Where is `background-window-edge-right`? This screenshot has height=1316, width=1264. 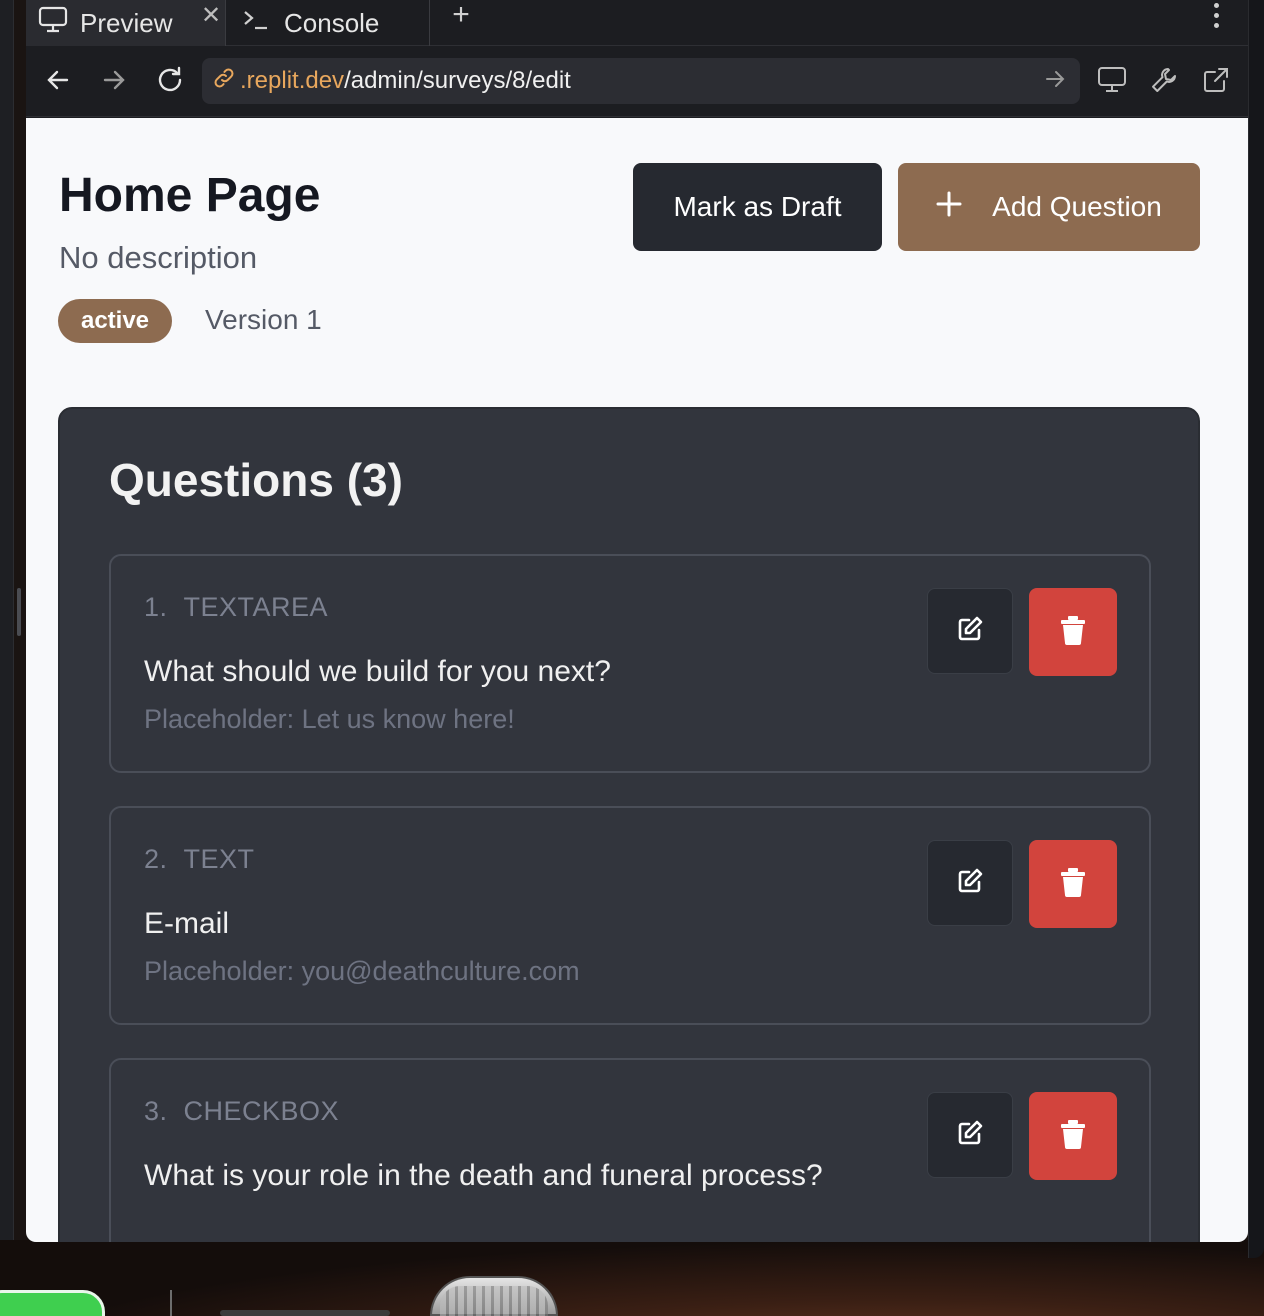
background-window-edge-right is located at coordinates (1256, 629).